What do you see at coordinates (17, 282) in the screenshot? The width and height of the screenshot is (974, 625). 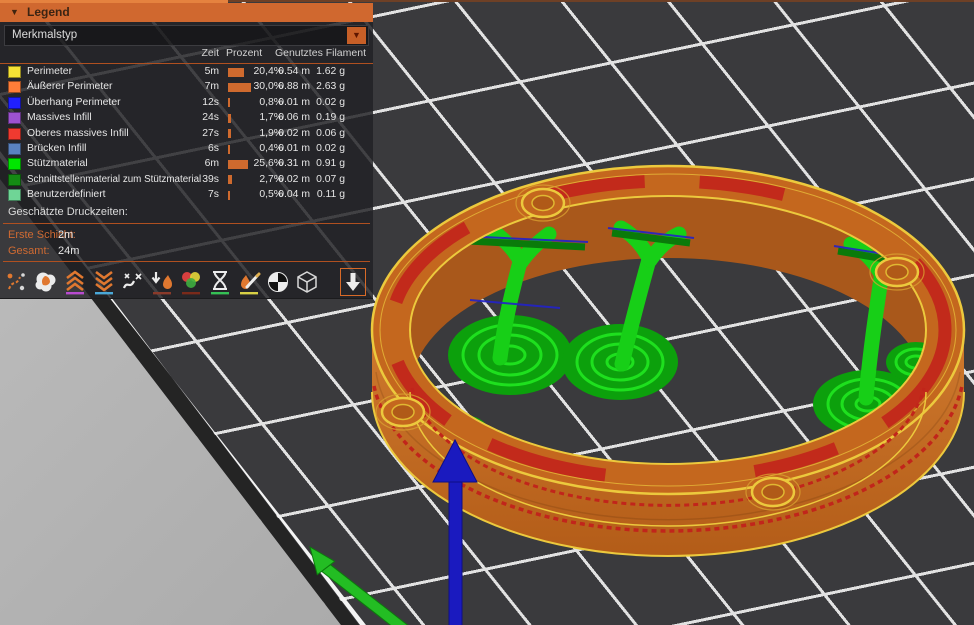 I see `travels-icon` at bounding box center [17, 282].